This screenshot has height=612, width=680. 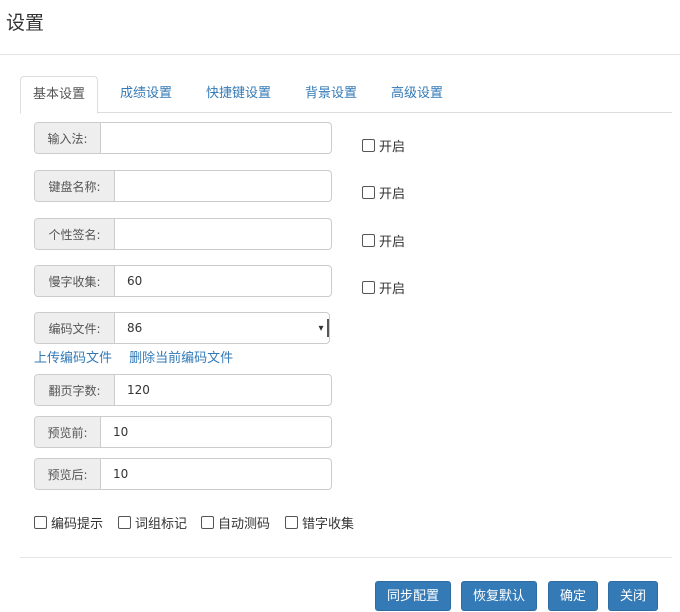 What do you see at coordinates (75, 281) in the screenshot?
I see `slow-collect-label: 慢字收集:` at bounding box center [75, 281].